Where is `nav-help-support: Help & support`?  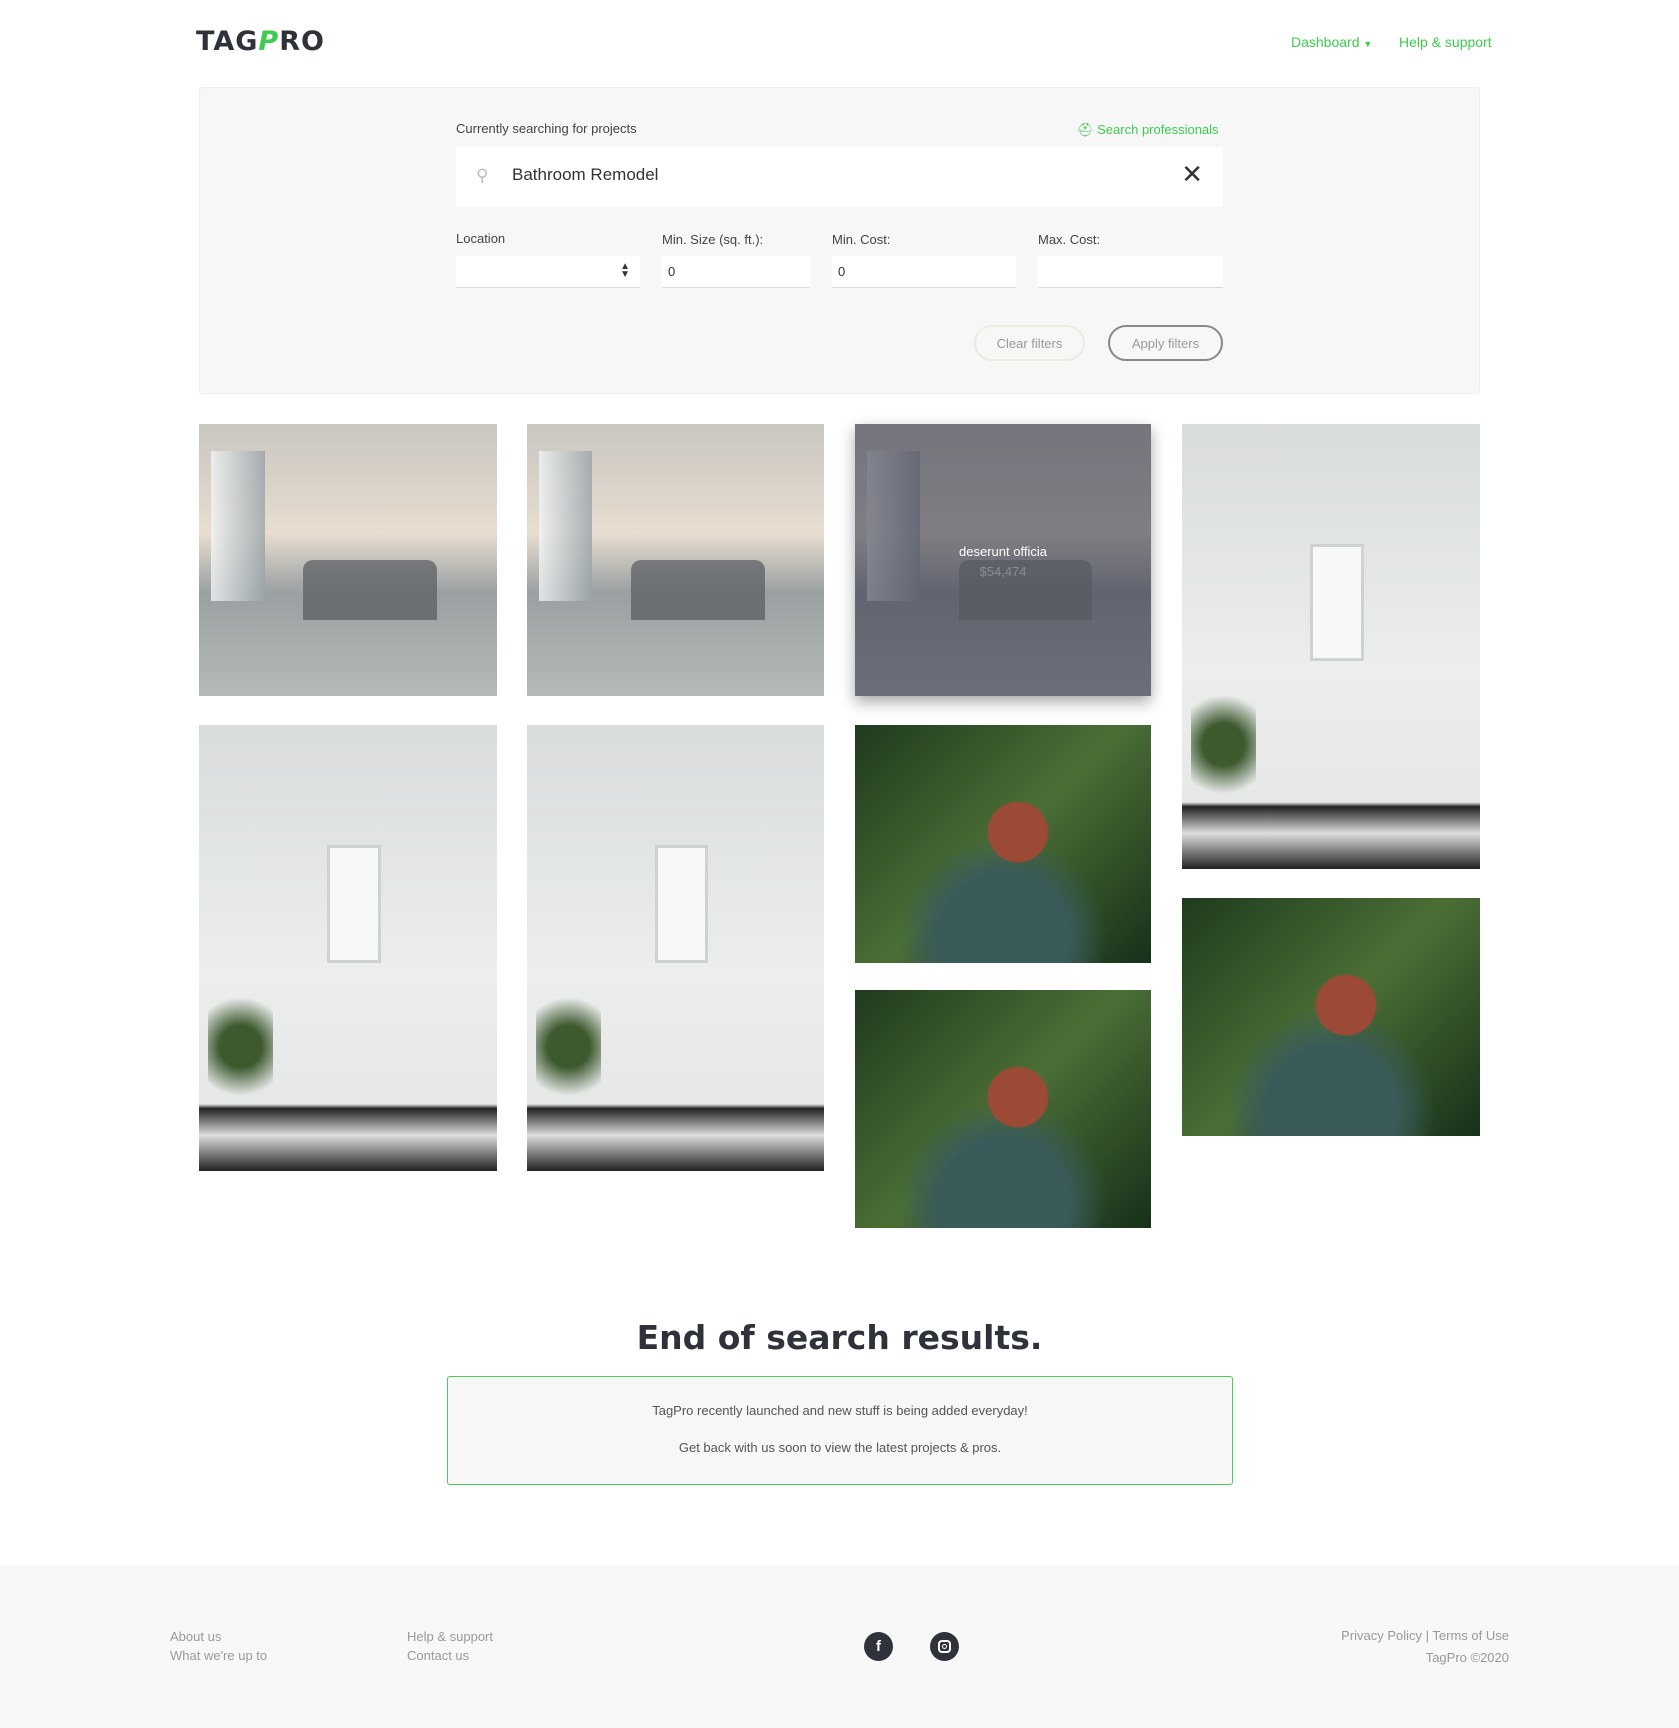
nav-help-support: Help & support is located at coordinates (1445, 42).